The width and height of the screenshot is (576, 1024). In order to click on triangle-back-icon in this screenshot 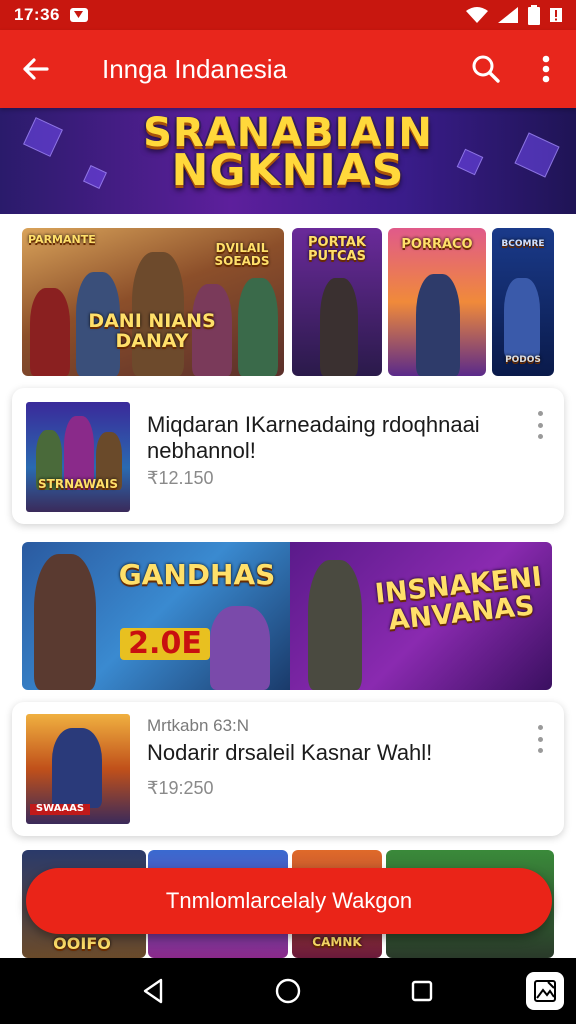, I will do `click(153, 991)`.